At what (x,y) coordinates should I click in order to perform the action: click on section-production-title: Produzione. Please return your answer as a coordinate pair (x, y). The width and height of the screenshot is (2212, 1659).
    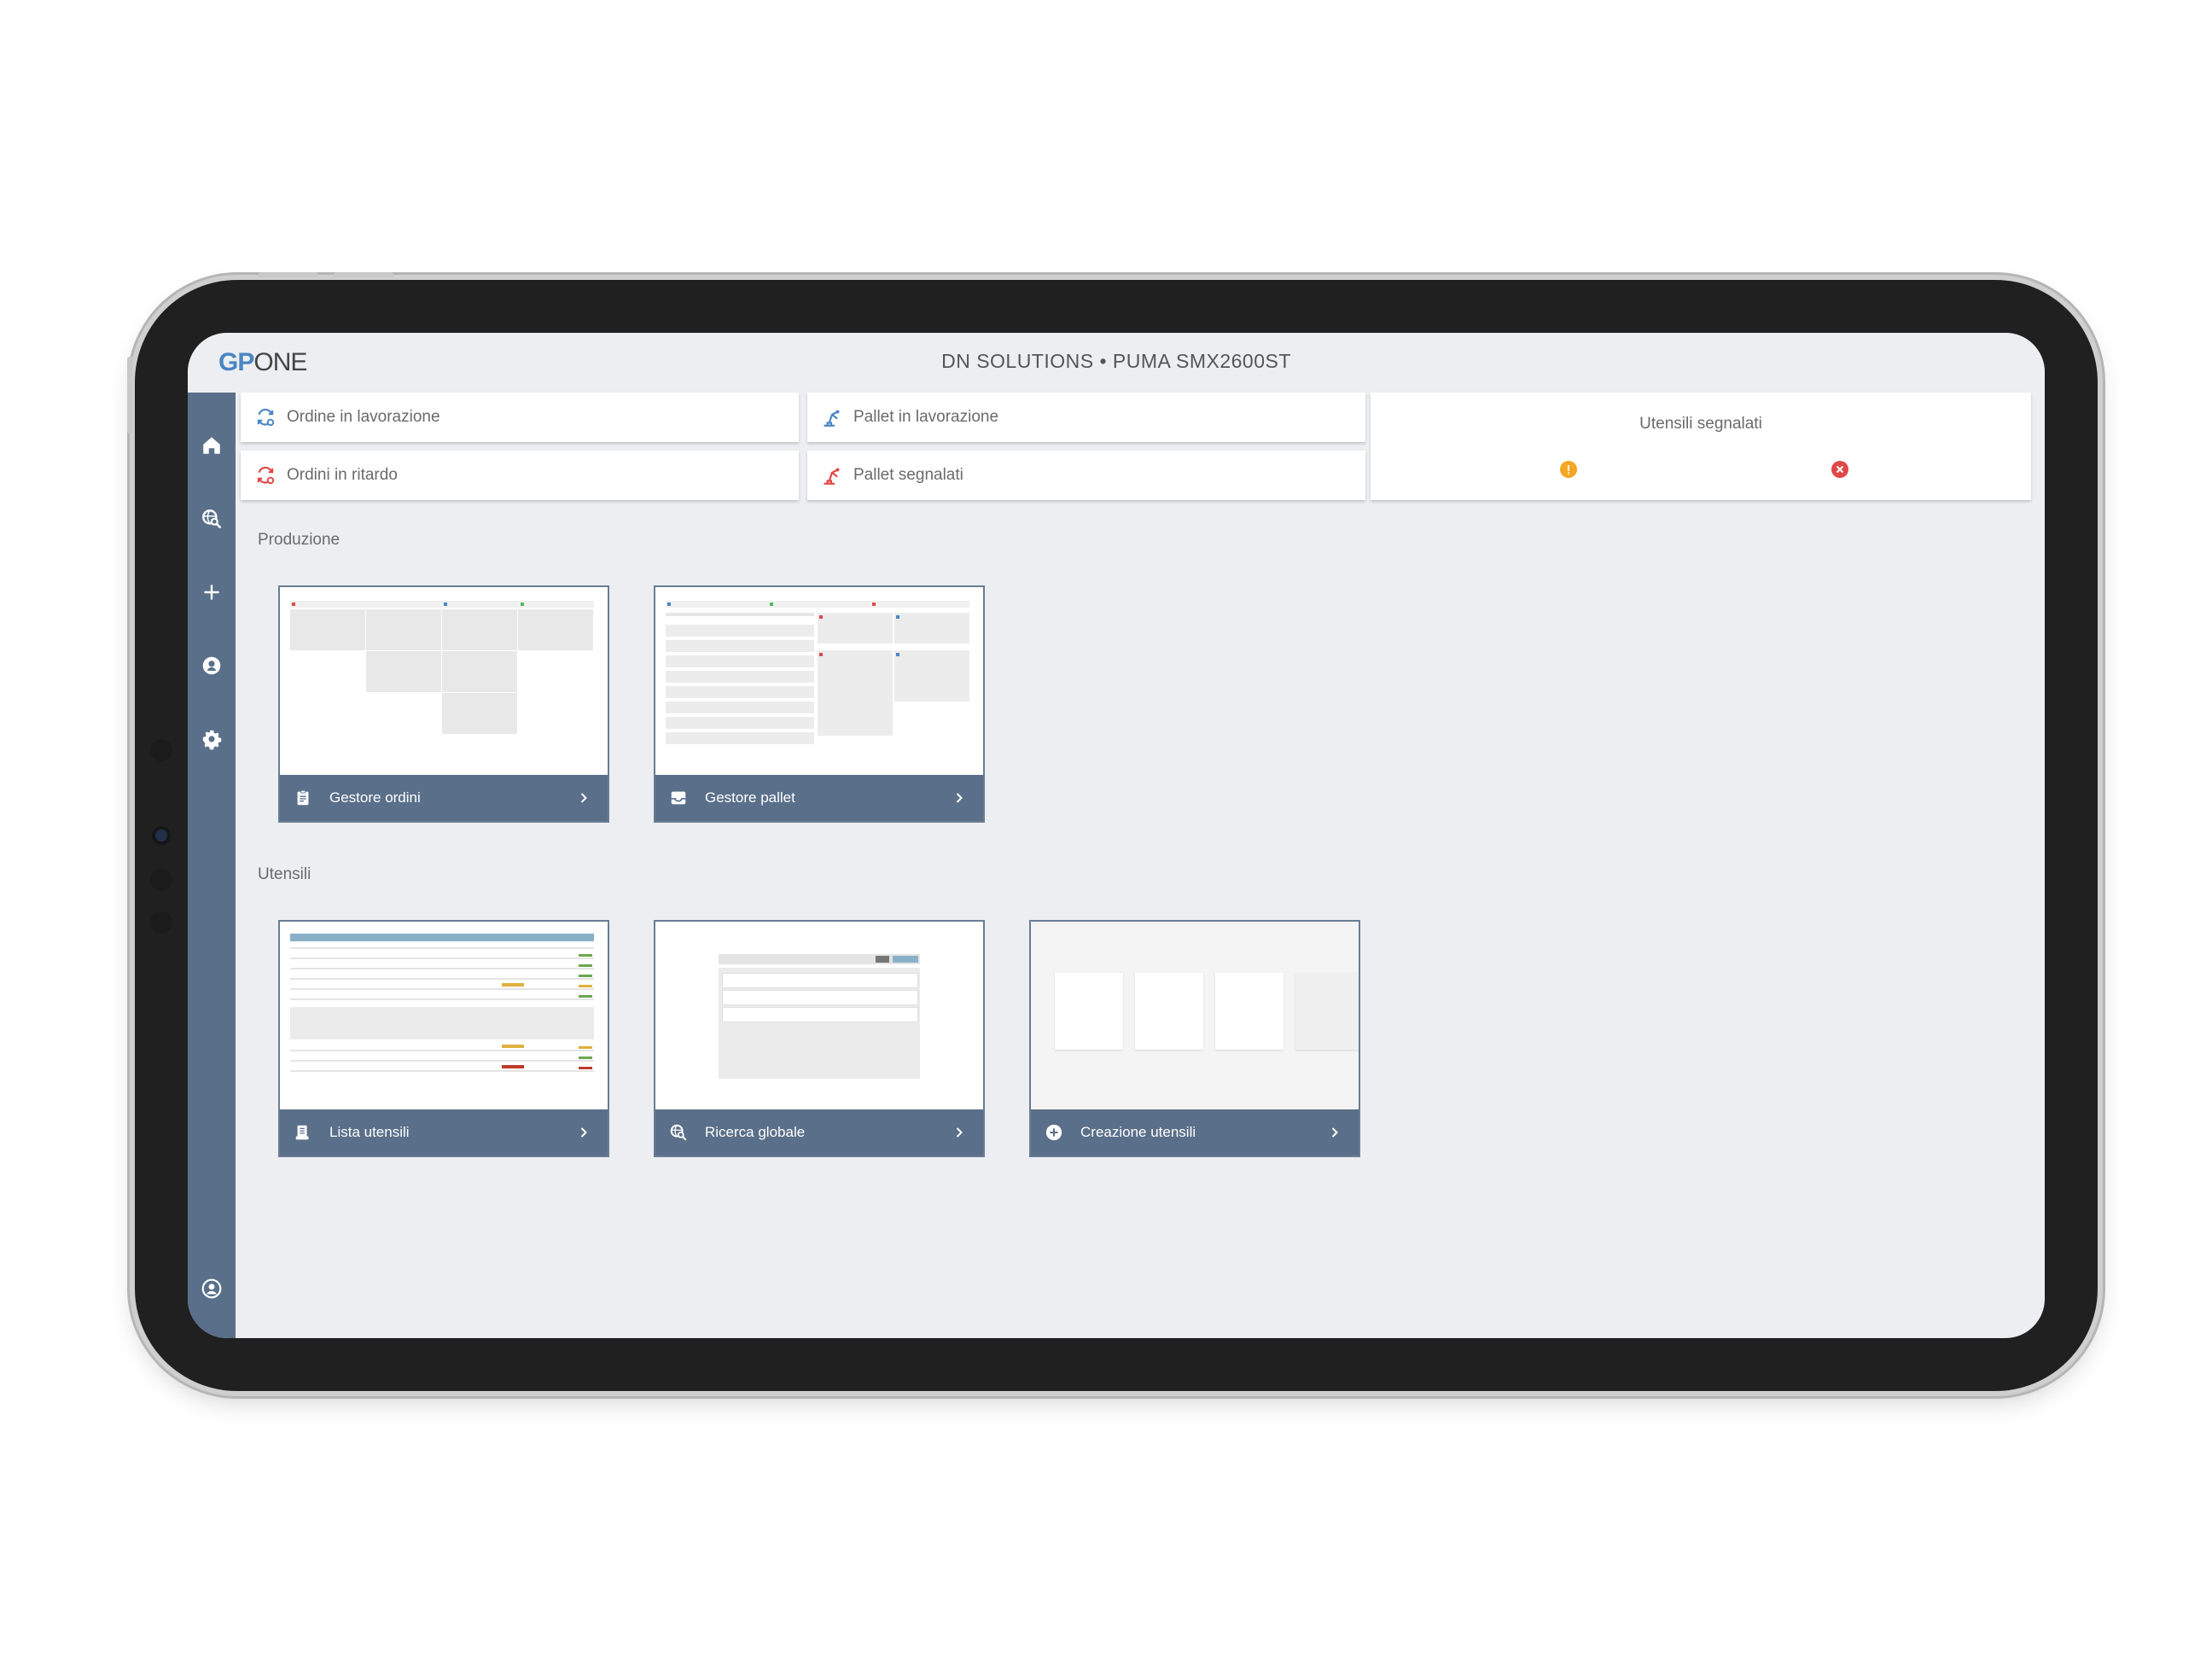
    Looking at the image, I should click on (299, 540).